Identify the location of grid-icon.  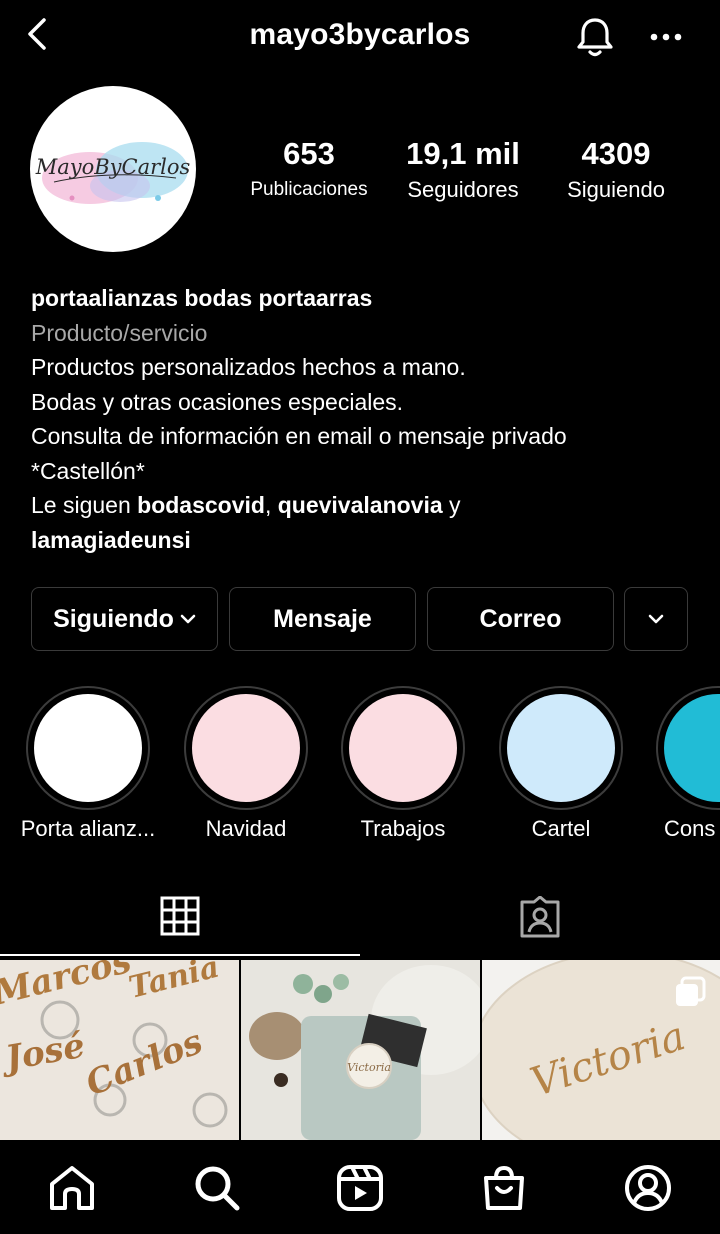
(180, 916).